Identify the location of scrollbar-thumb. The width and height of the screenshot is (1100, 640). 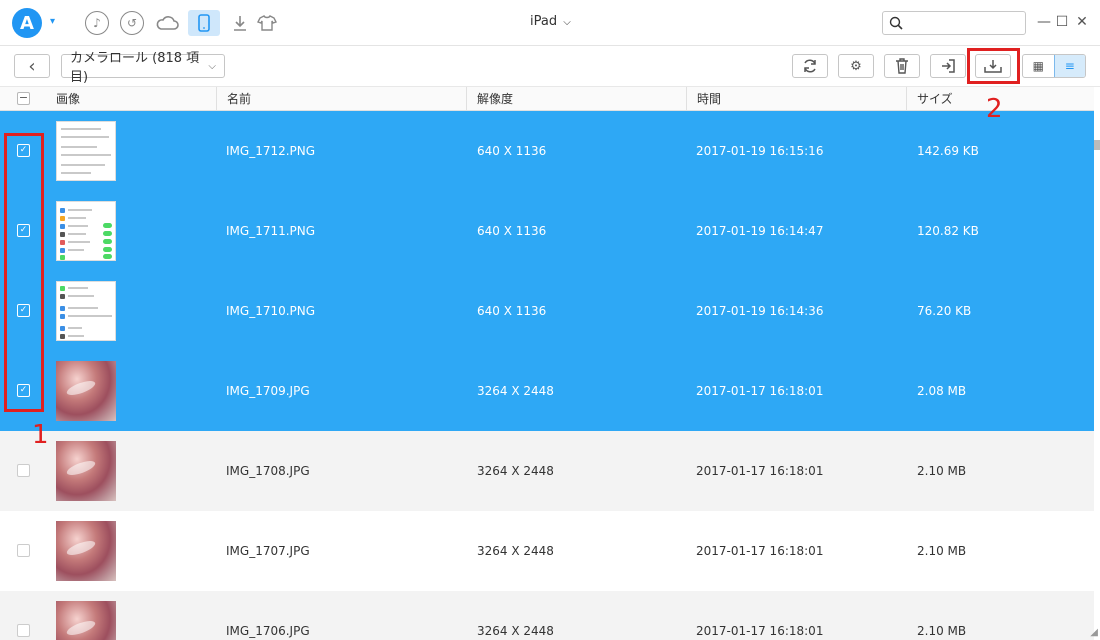
(1097, 145).